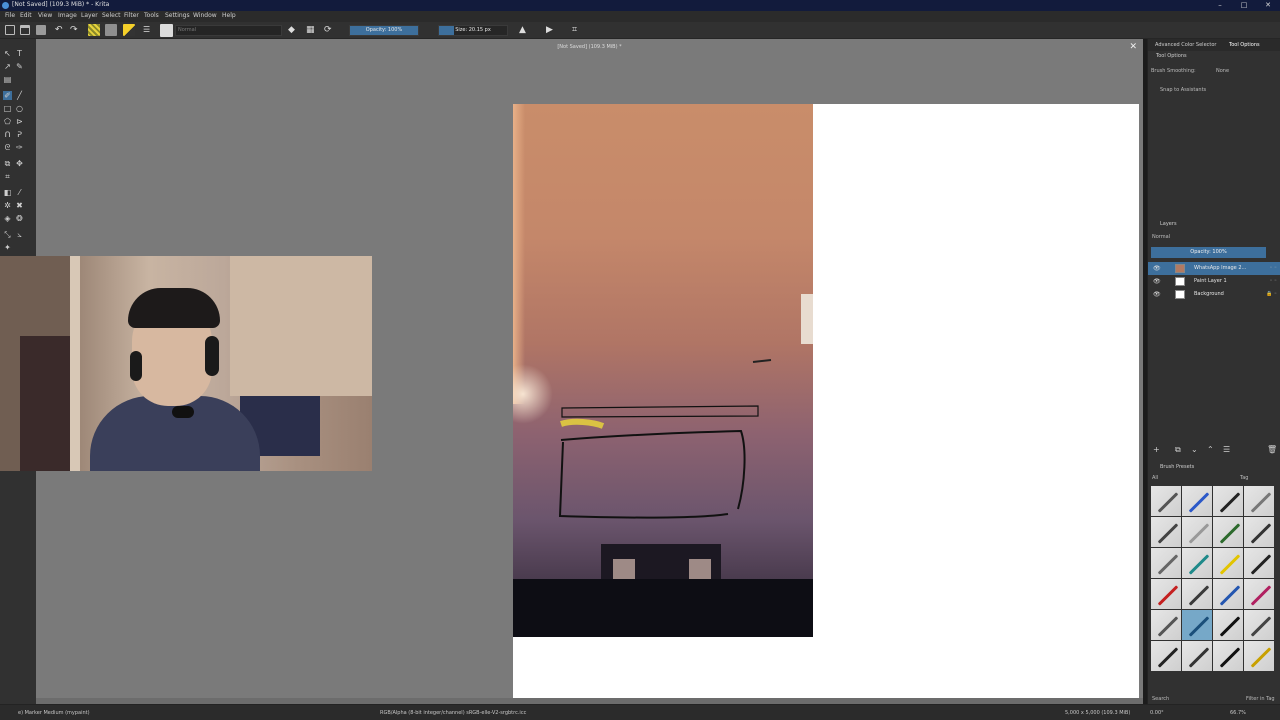 The image size is (1280, 720). Describe the element at coordinates (148, 30) in the screenshot. I see `brush-settings-icon: ☰` at that location.